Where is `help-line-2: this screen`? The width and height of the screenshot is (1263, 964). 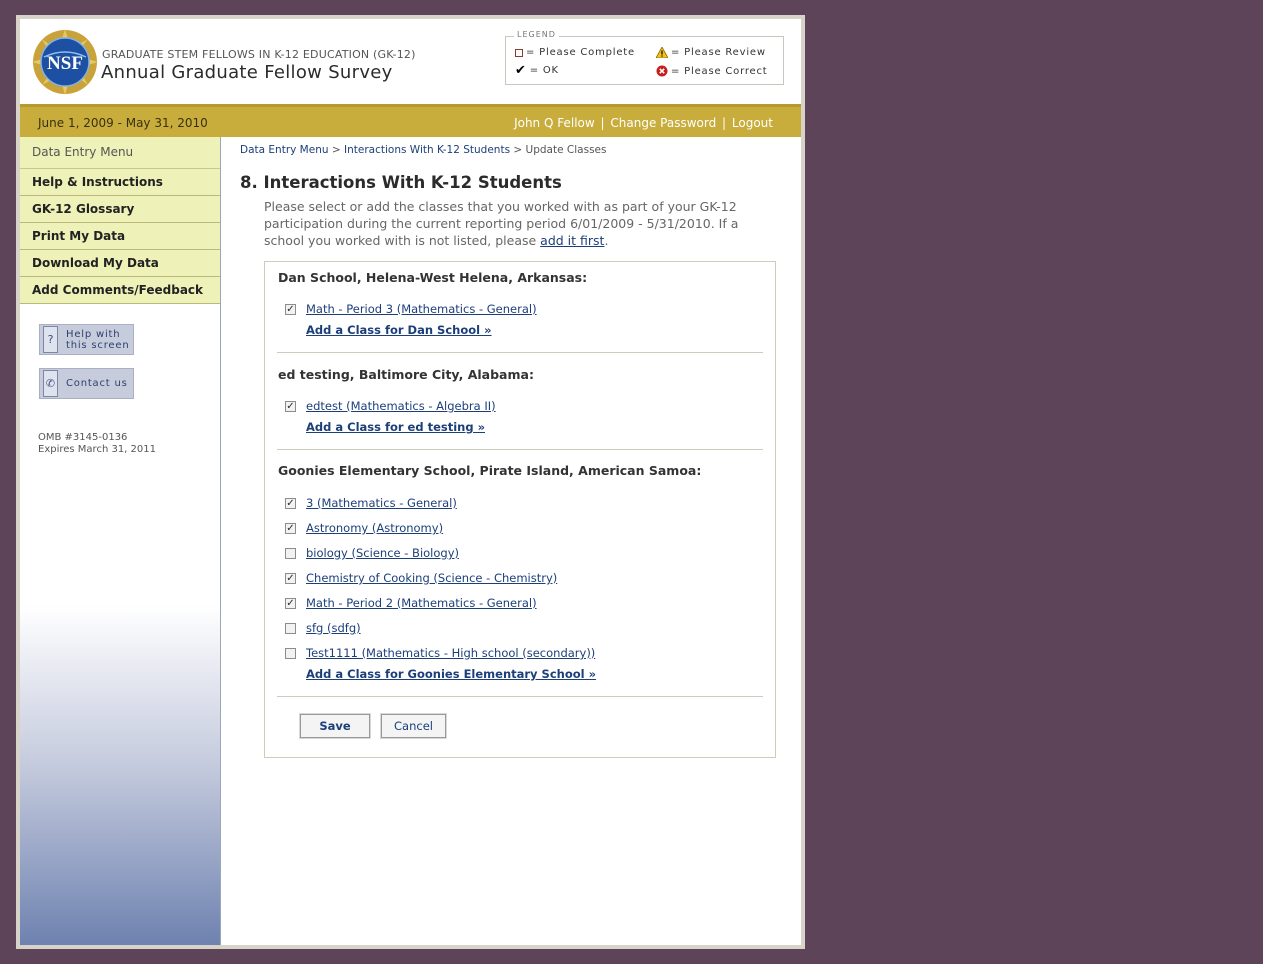
help-line-2: this screen is located at coordinates (98, 345).